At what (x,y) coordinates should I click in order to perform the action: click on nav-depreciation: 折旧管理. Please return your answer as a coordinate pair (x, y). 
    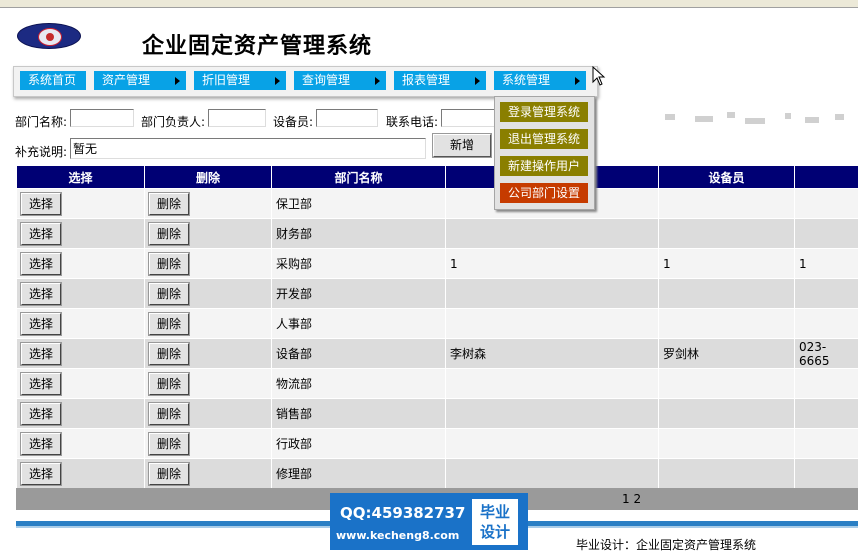
    Looking at the image, I should click on (240, 80).